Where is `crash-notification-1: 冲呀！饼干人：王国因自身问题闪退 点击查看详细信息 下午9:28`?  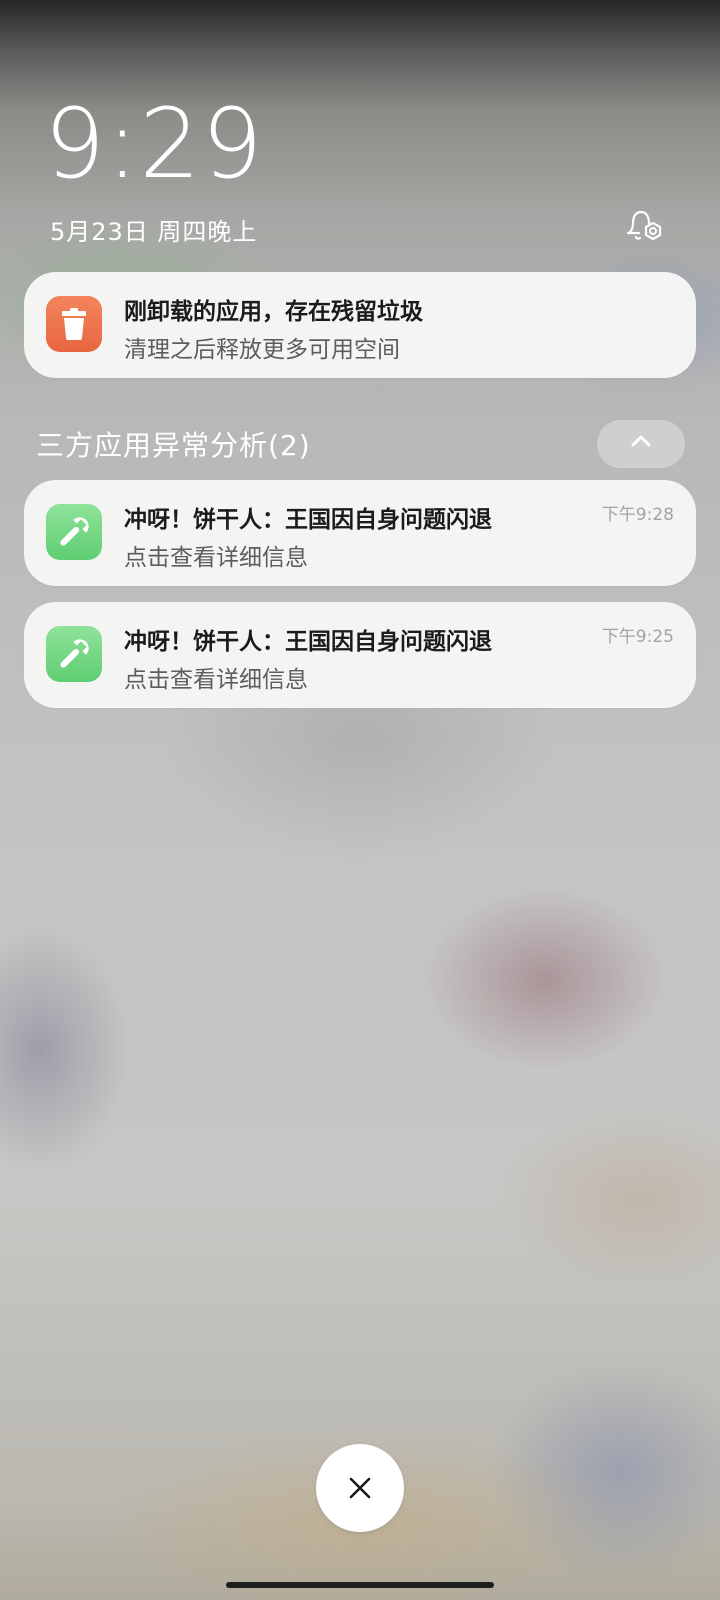
crash-notification-1: 冲呀！饼干人：王国因自身问题闪退 点击查看详细信息 下午9:28 is located at coordinates (360, 533).